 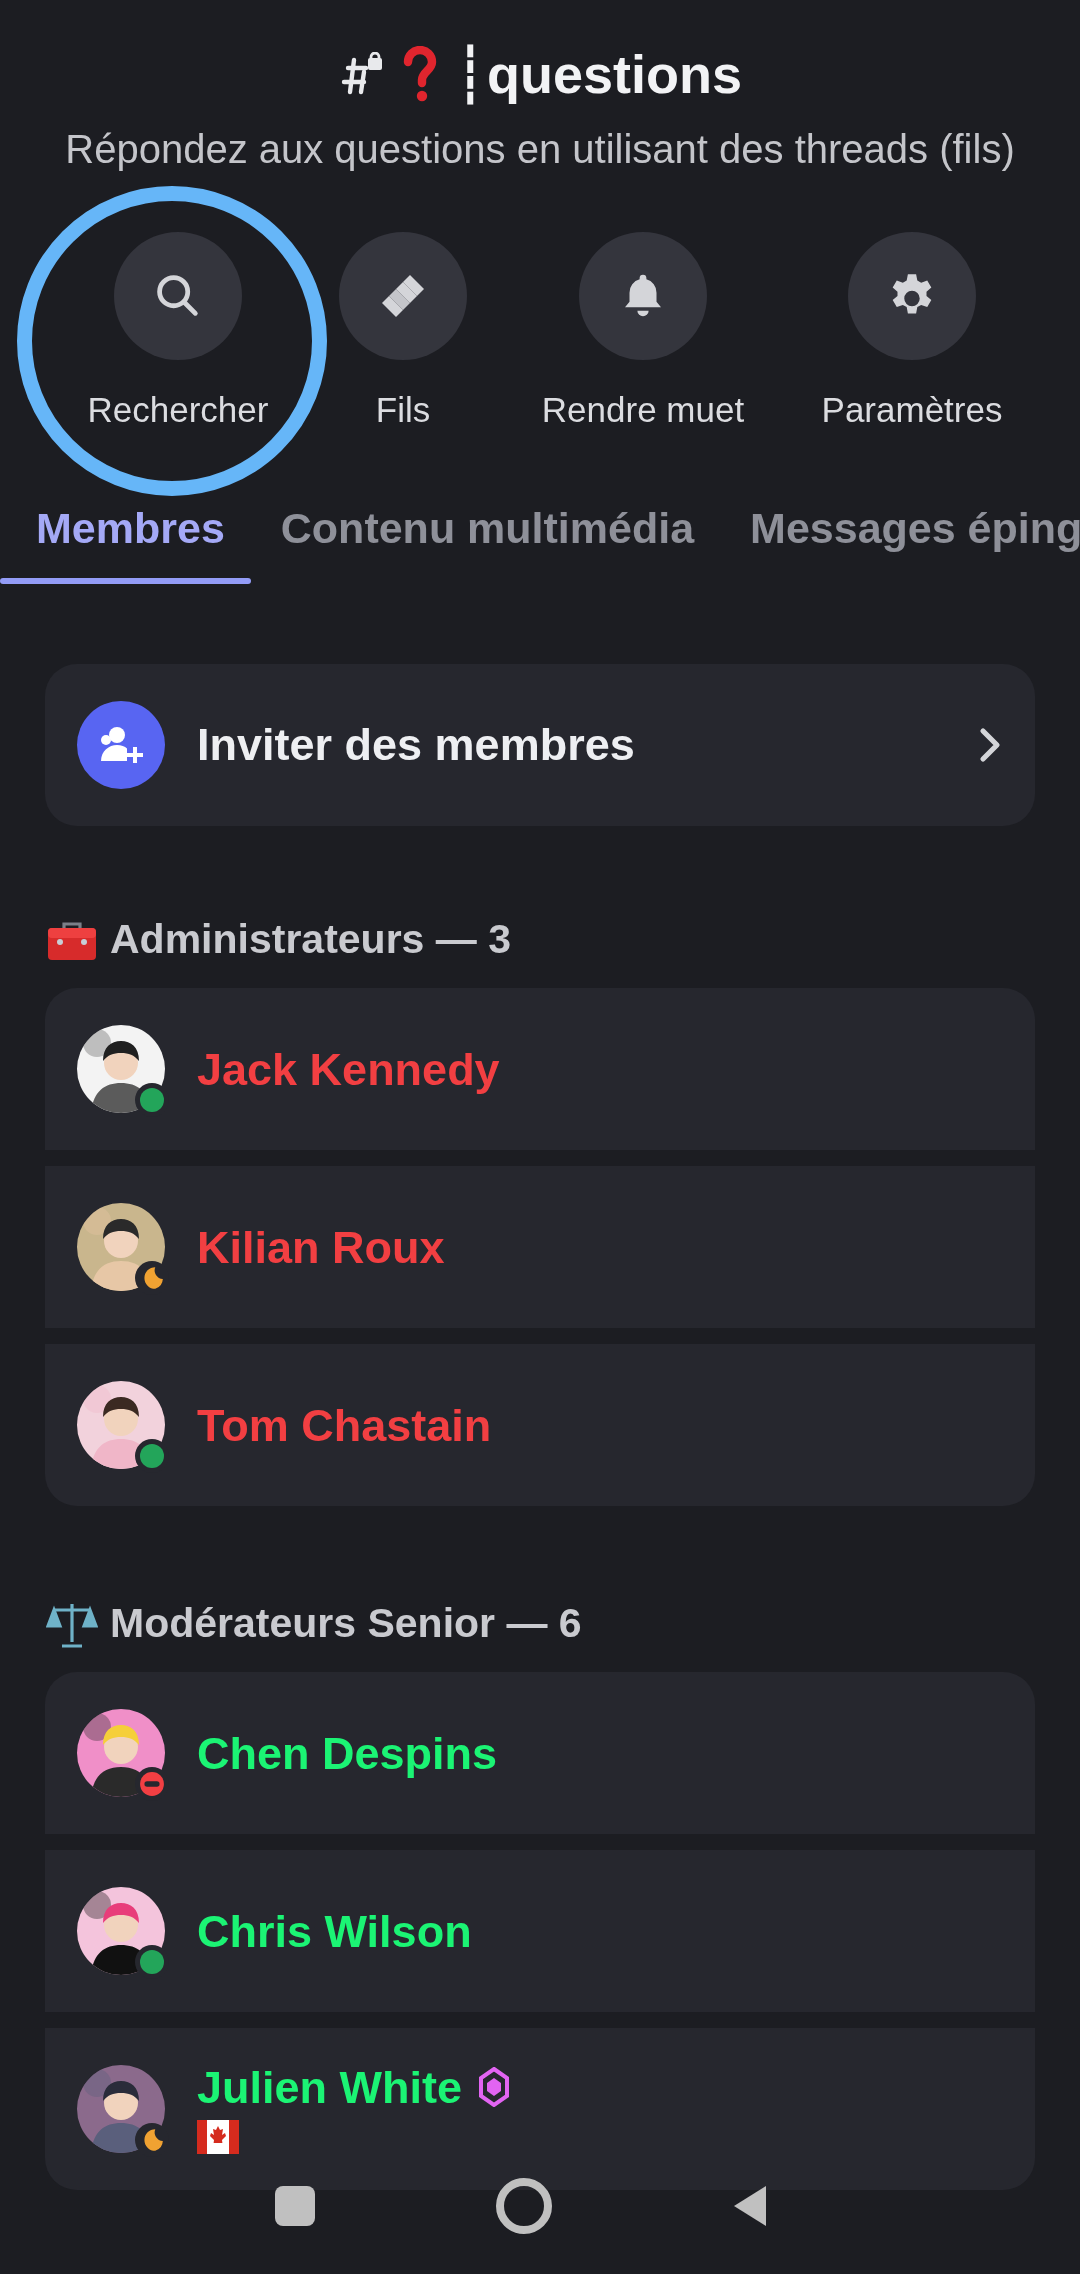 I want to click on member-row: Kilian Roux, so click(x=540, y=1247).